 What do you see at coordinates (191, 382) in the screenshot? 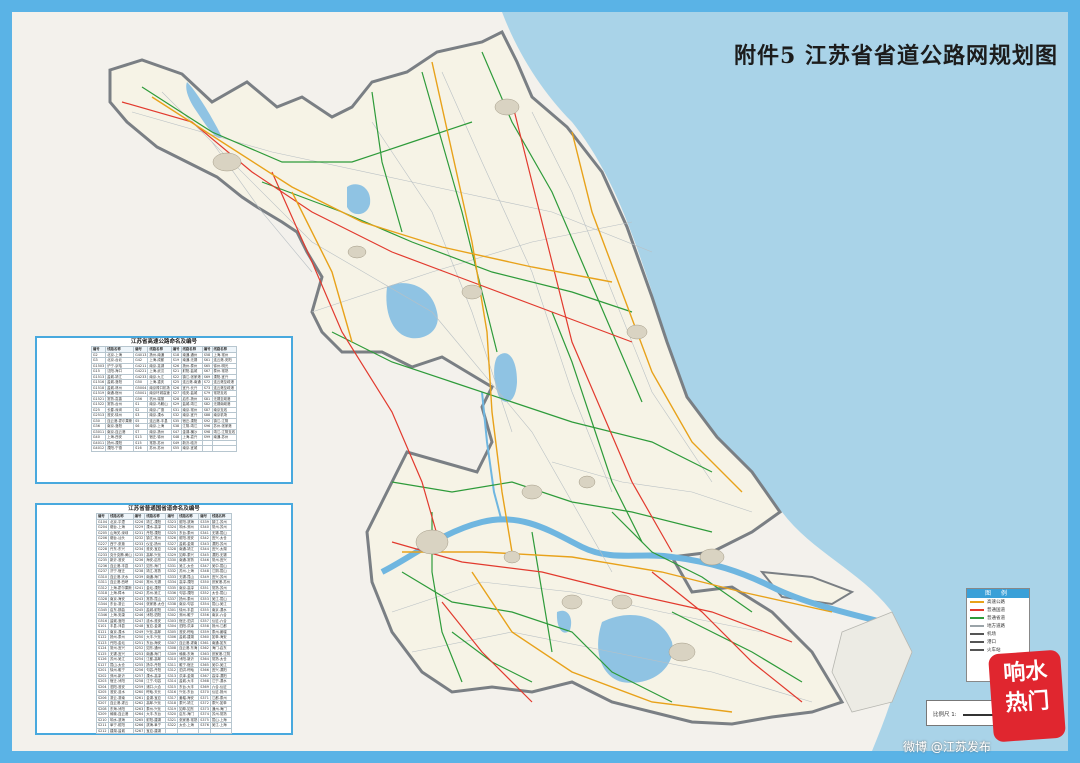
I see `table-cell: 连云港-南通` at bounding box center [191, 382].